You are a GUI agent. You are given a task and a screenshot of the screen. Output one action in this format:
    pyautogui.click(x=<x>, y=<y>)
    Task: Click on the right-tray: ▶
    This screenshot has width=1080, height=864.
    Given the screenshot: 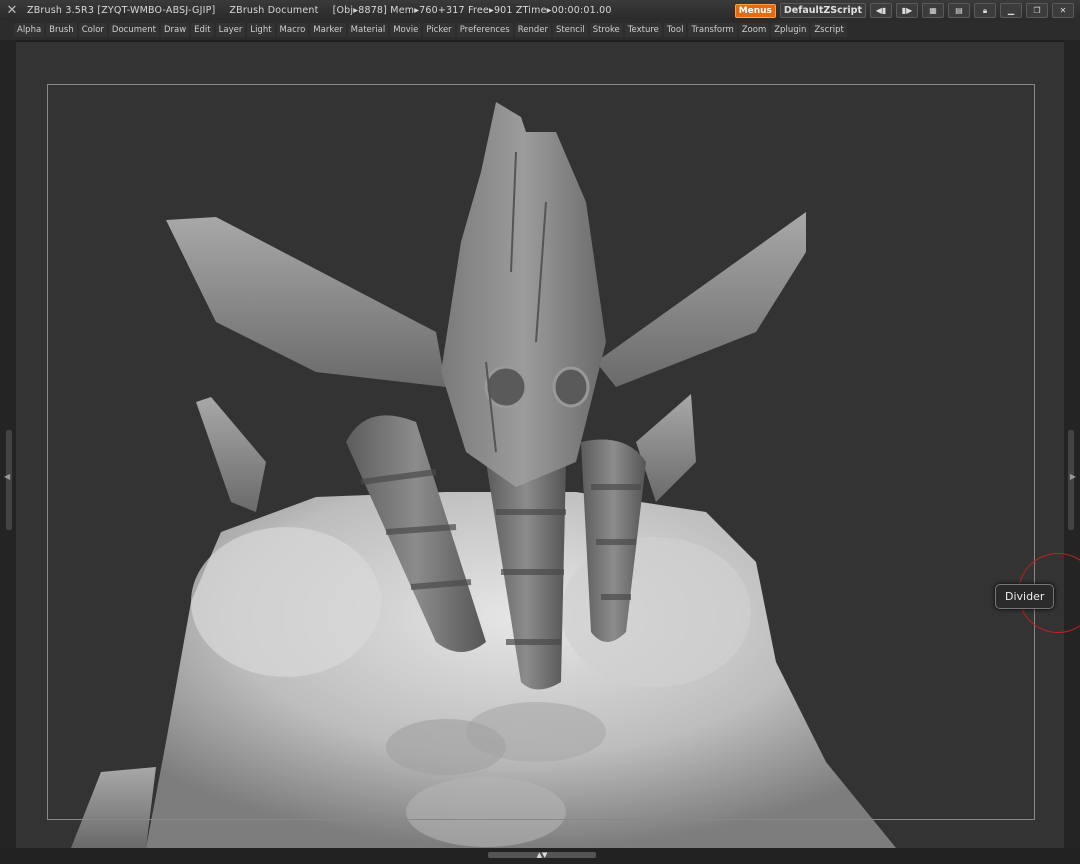 What is the action you would take?
    pyautogui.click(x=1072, y=446)
    